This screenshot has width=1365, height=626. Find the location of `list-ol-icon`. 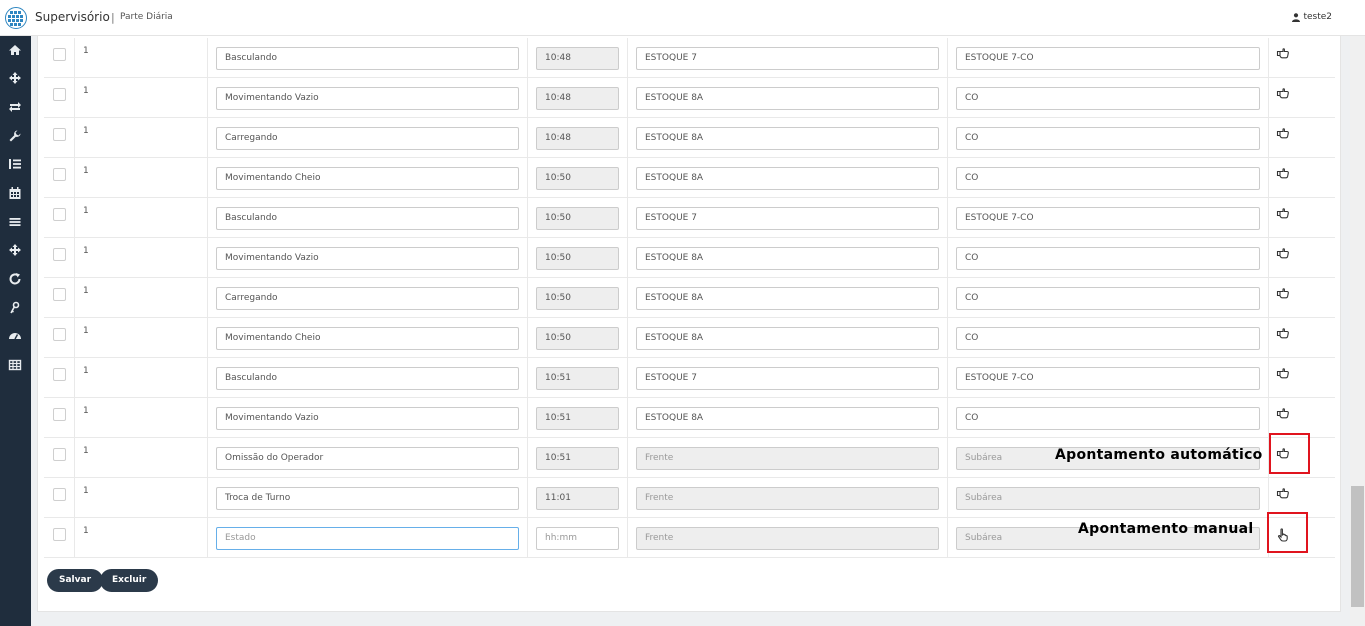

list-ol-icon is located at coordinates (15, 164).